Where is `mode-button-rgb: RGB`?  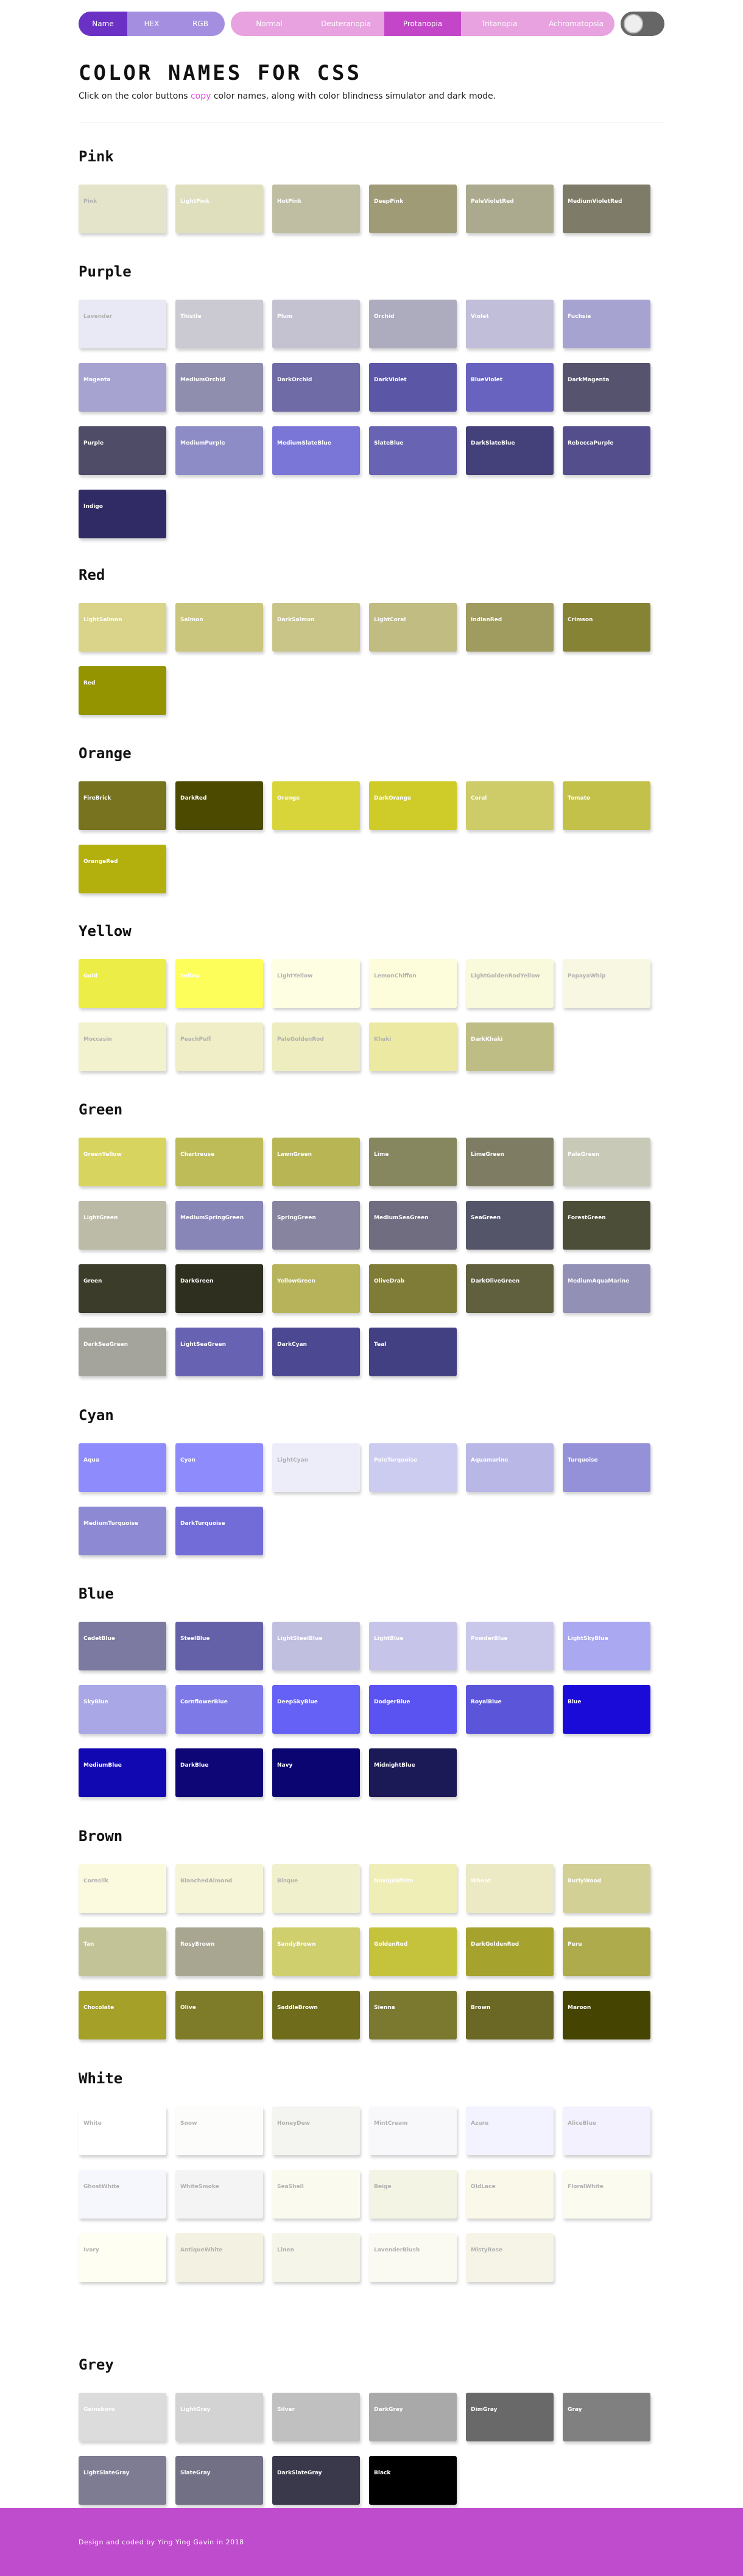
mode-button-rgb: RGB is located at coordinates (200, 24).